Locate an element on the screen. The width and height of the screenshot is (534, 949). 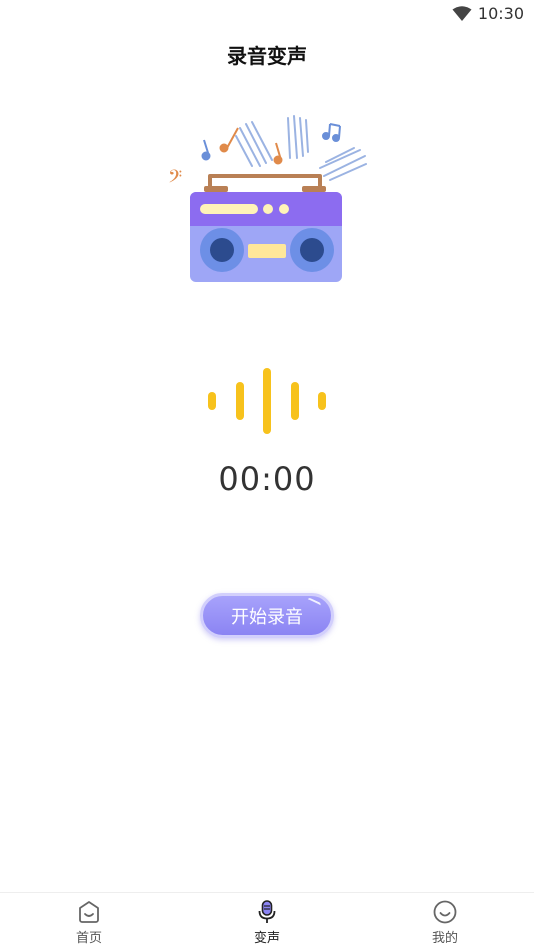
status-right: 10:30 is located at coordinates (488, 13).